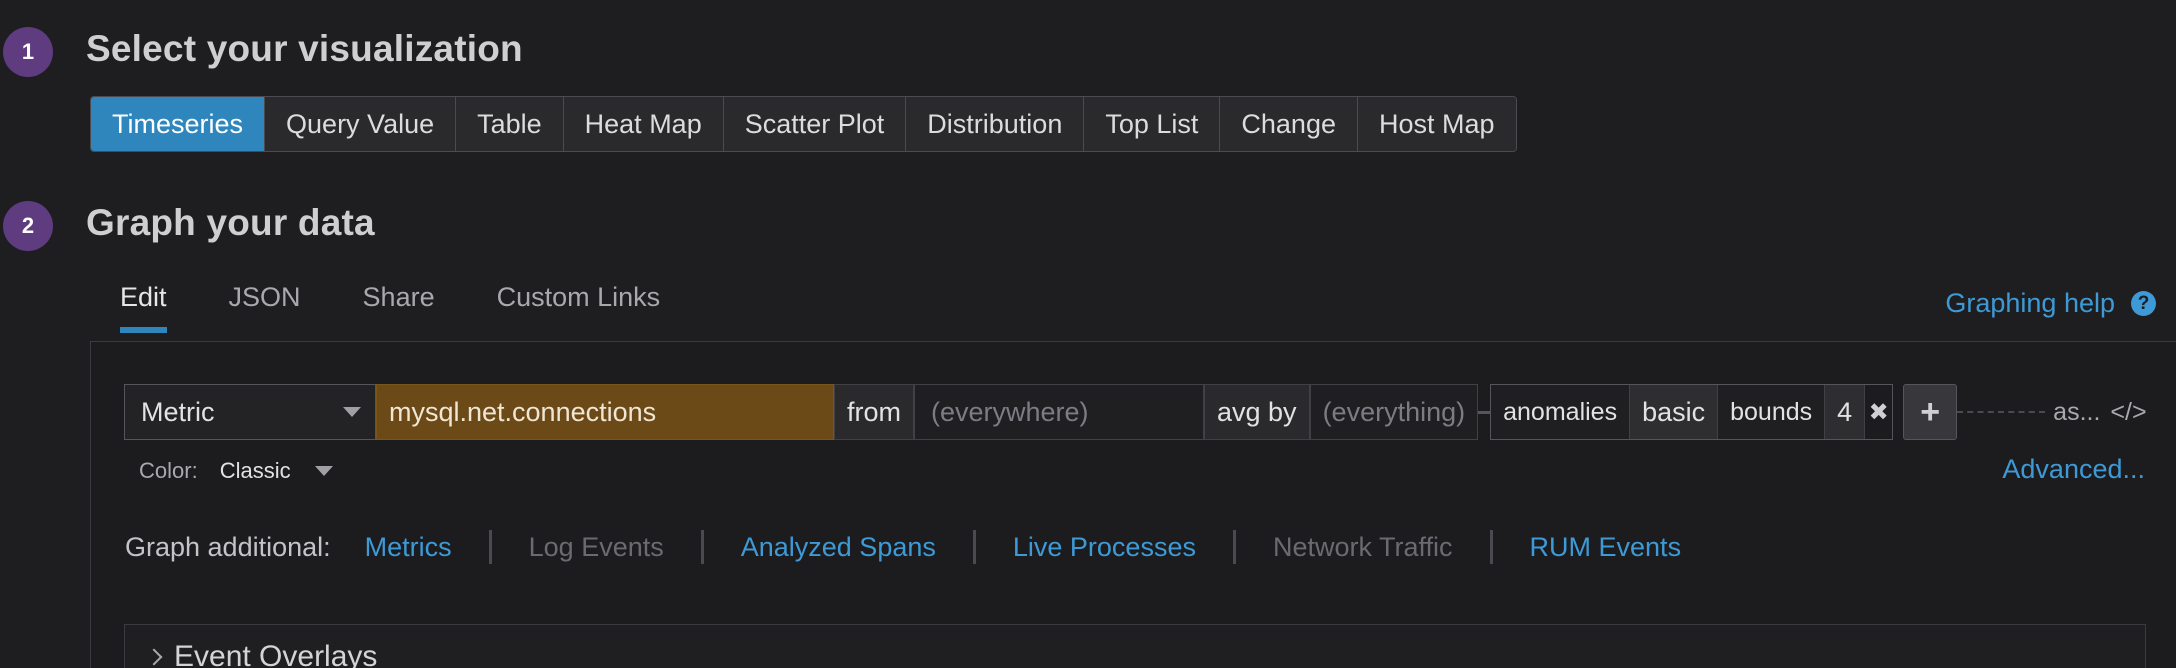 Image resolution: width=2176 pixels, height=668 pixels. I want to click on color-palette-value: Classic, so click(255, 470).